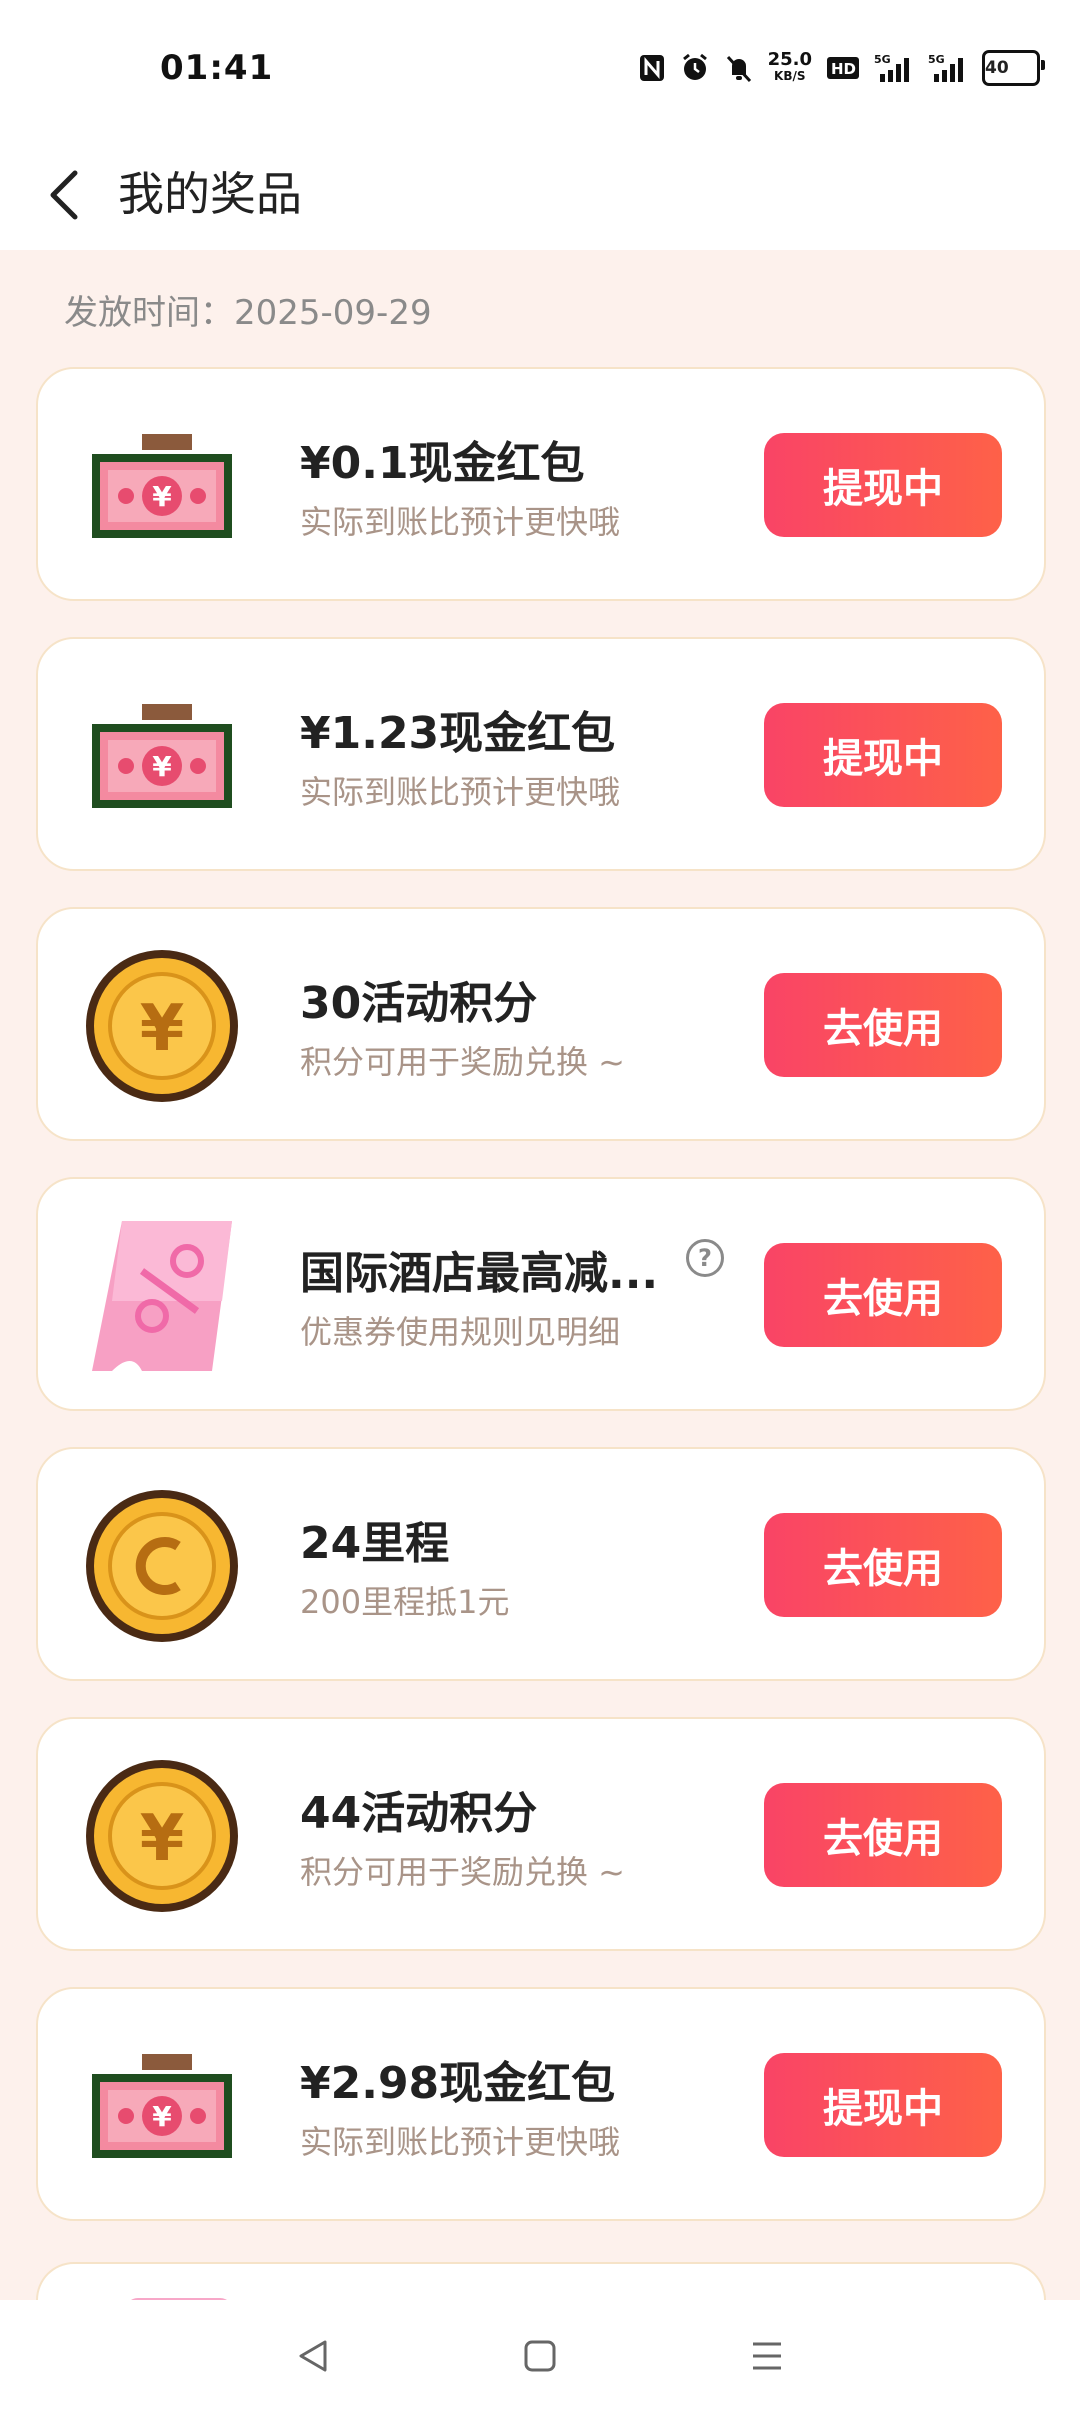 The width and height of the screenshot is (1080, 2412). What do you see at coordinates (442, 463) in the screenshot?
I see `prize-title: ¥0.1现金红包` at bounding box center [442, 463].